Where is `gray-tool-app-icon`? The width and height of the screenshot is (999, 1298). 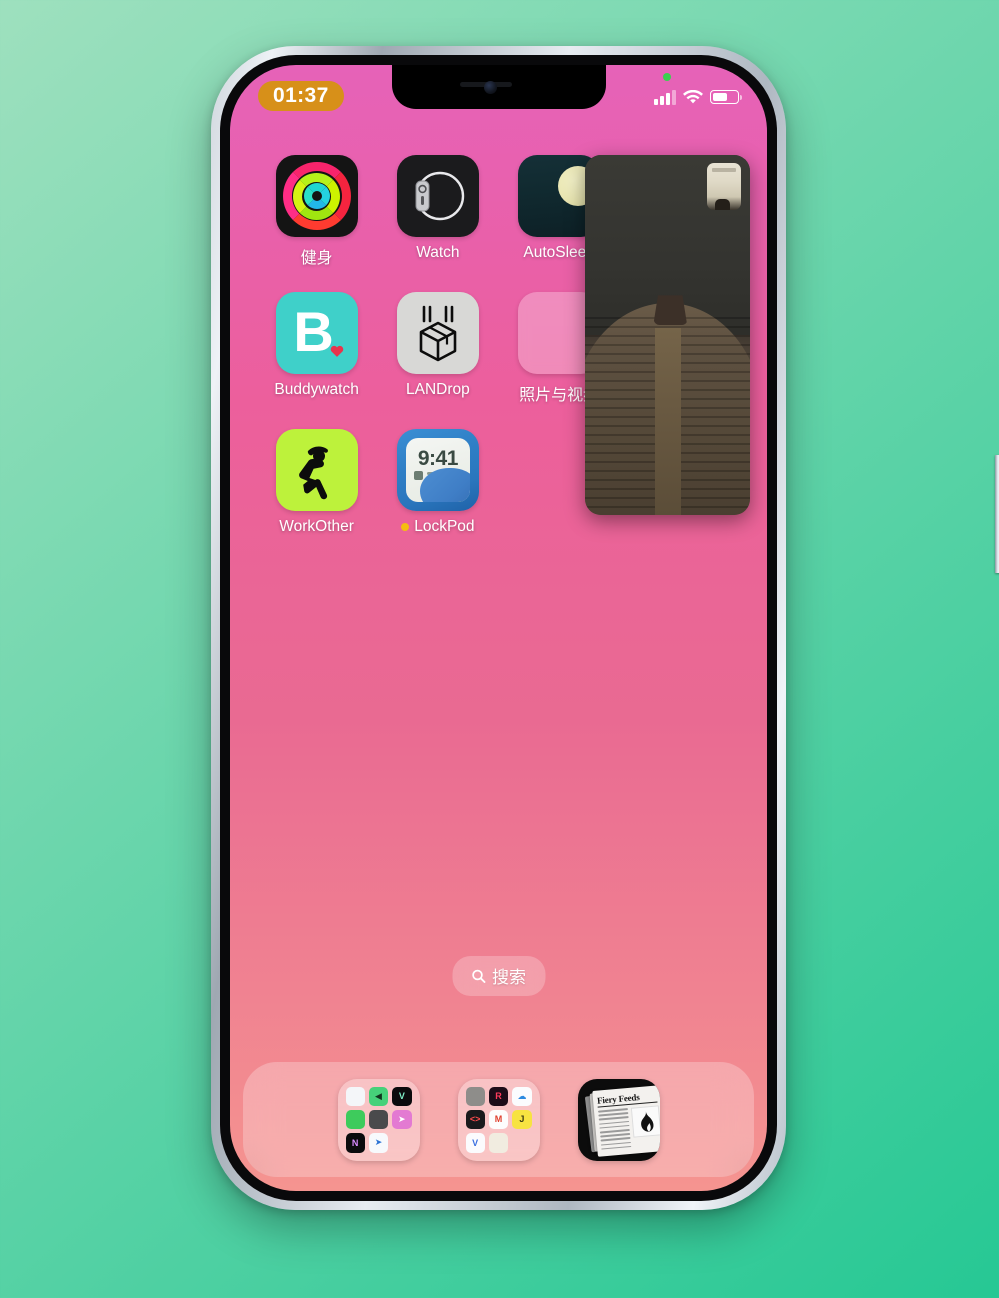
gray-tool-app-icon is located at coordinates (378, 1119).